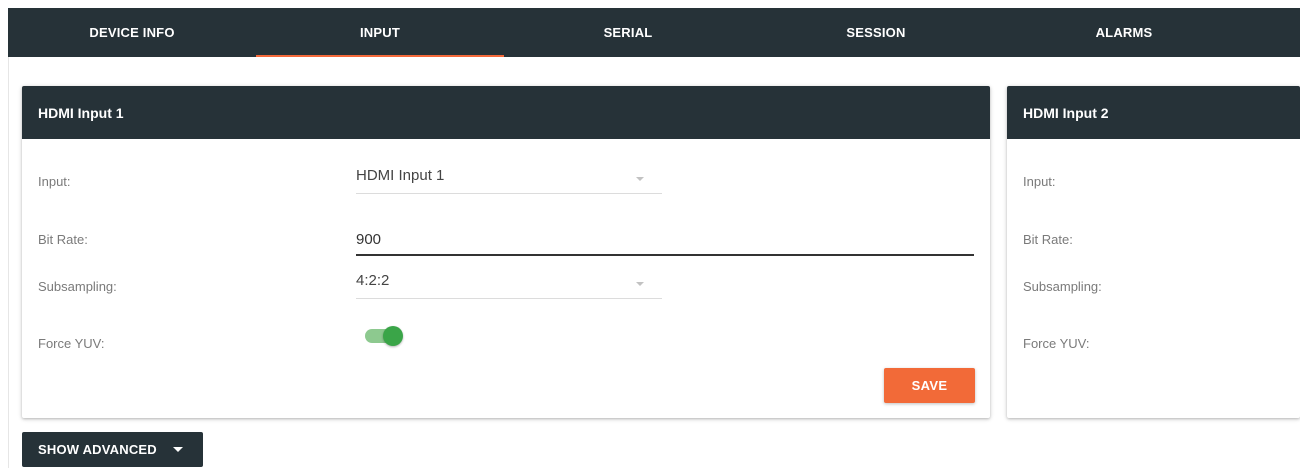 The image size is (1300, 468). Describe the element at coordinates (177, 449) in the screenshot. I see `caret-down-icon` at that location.